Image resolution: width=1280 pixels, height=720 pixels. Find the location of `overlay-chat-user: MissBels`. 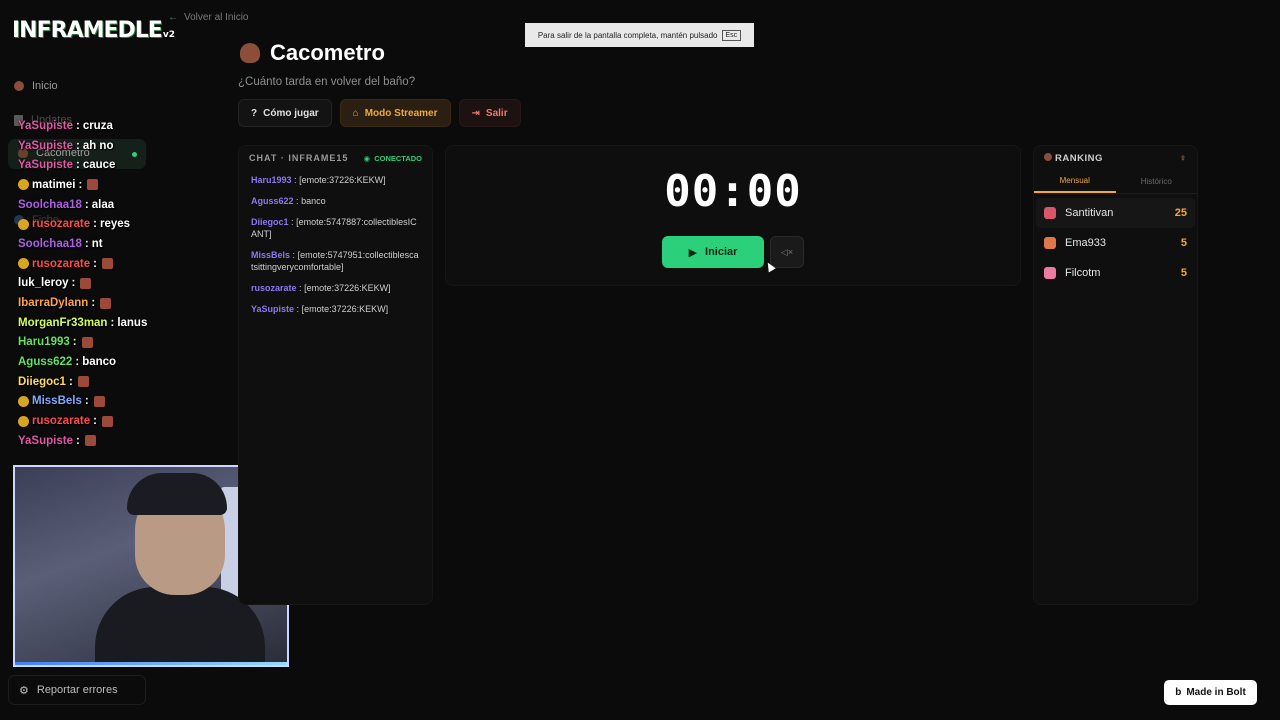

overlay-chat-user: MissBels is located at coordinates (57, 401).